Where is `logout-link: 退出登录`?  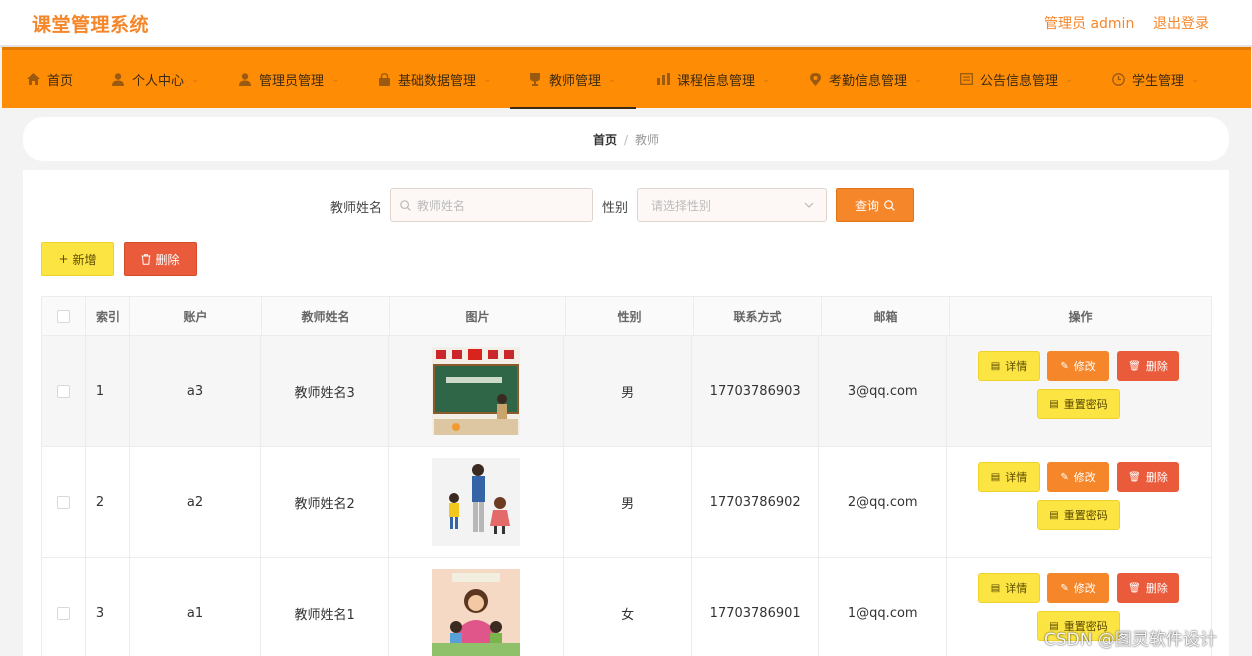
logout-link: 退出登录 is located at coordinates (1181, 23).